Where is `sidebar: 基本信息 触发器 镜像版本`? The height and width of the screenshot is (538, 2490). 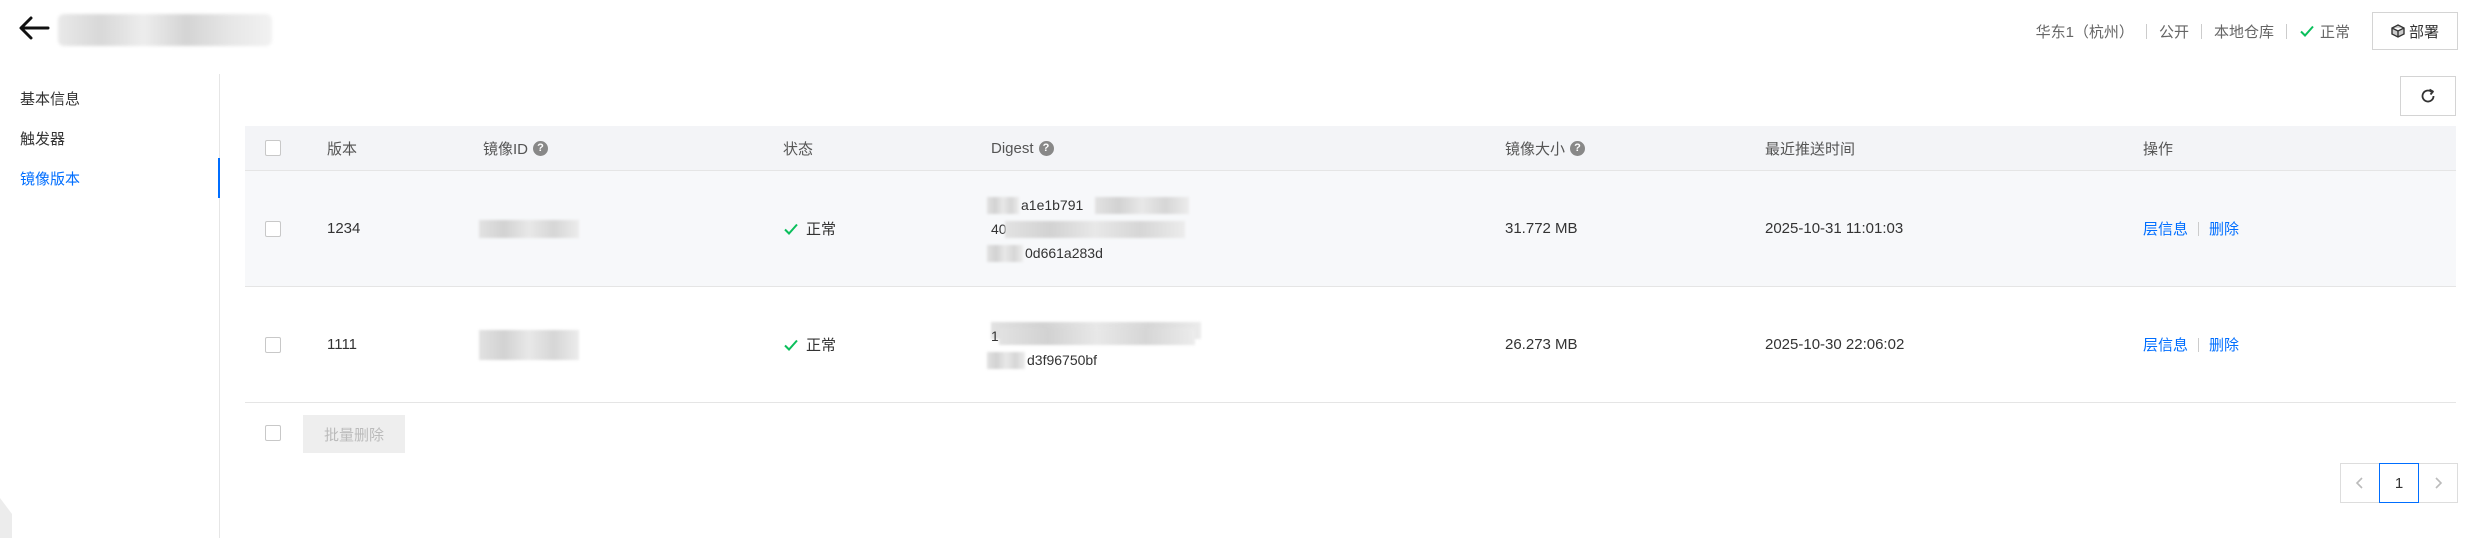 sidebar: 基本信息 触发器 镜像版本 is located at coordinates (110, 306).